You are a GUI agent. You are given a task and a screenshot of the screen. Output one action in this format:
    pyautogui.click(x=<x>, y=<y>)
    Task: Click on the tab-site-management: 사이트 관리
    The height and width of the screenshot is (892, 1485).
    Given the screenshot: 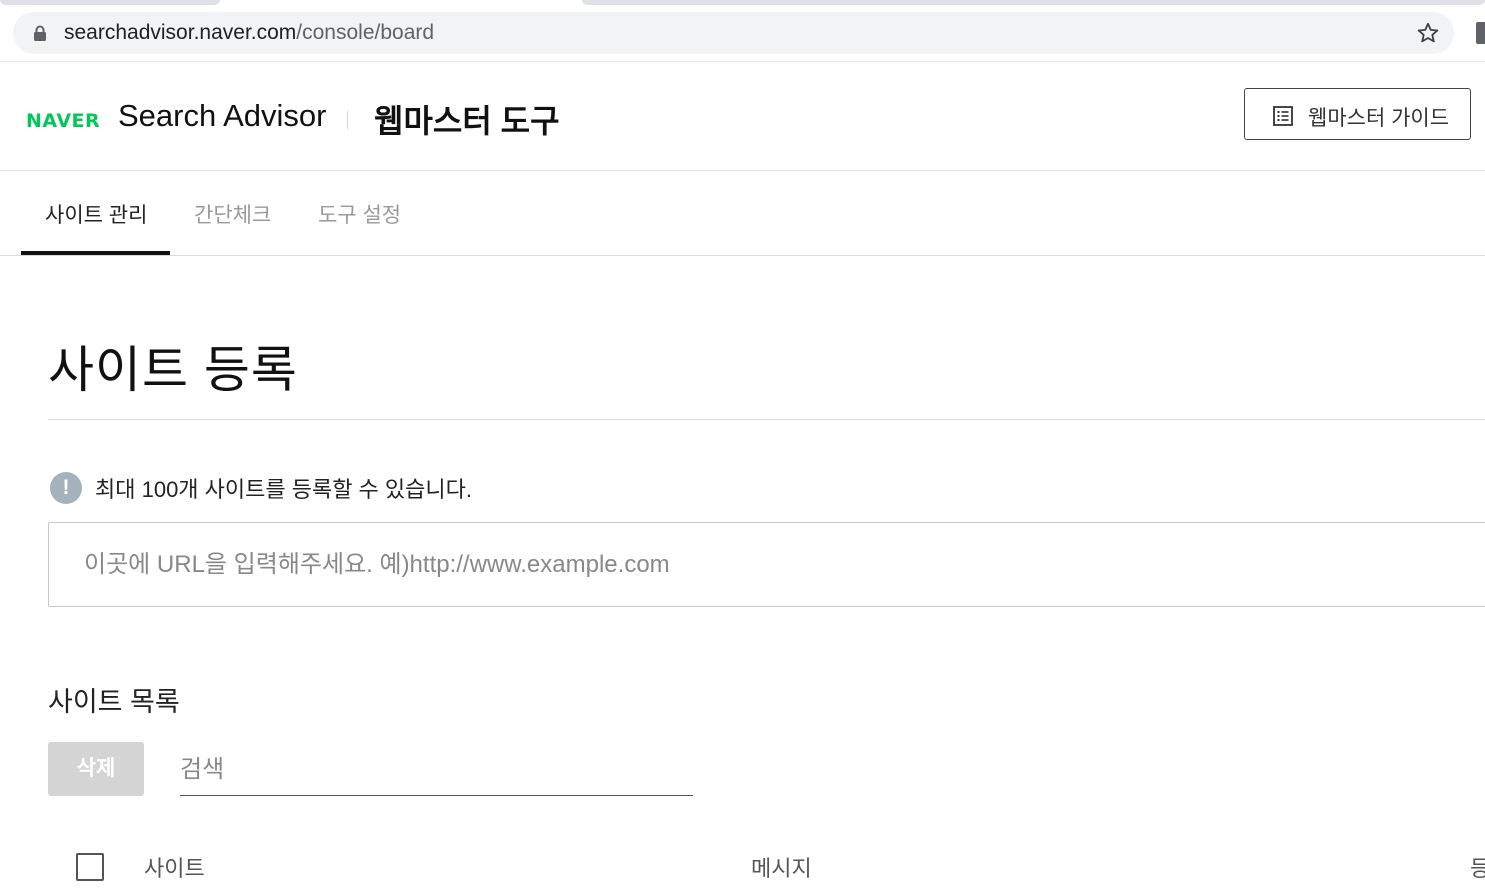 What is the action you would take?
    pyautogui.click(x=96, y=214)
    